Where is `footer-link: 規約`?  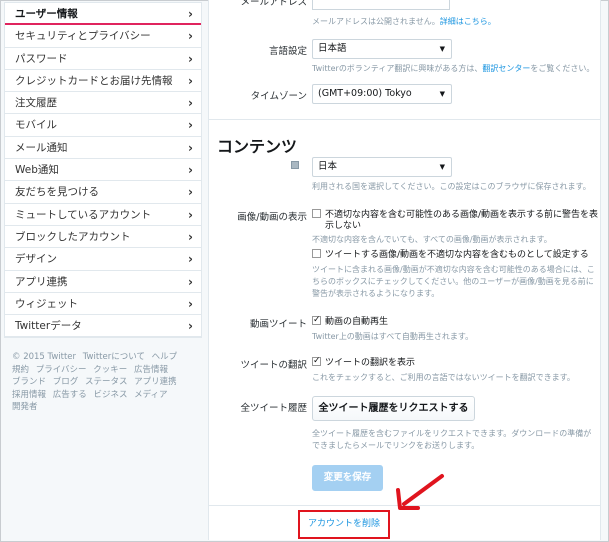
footer-link: 規約 is located at coordinates (20, 370).